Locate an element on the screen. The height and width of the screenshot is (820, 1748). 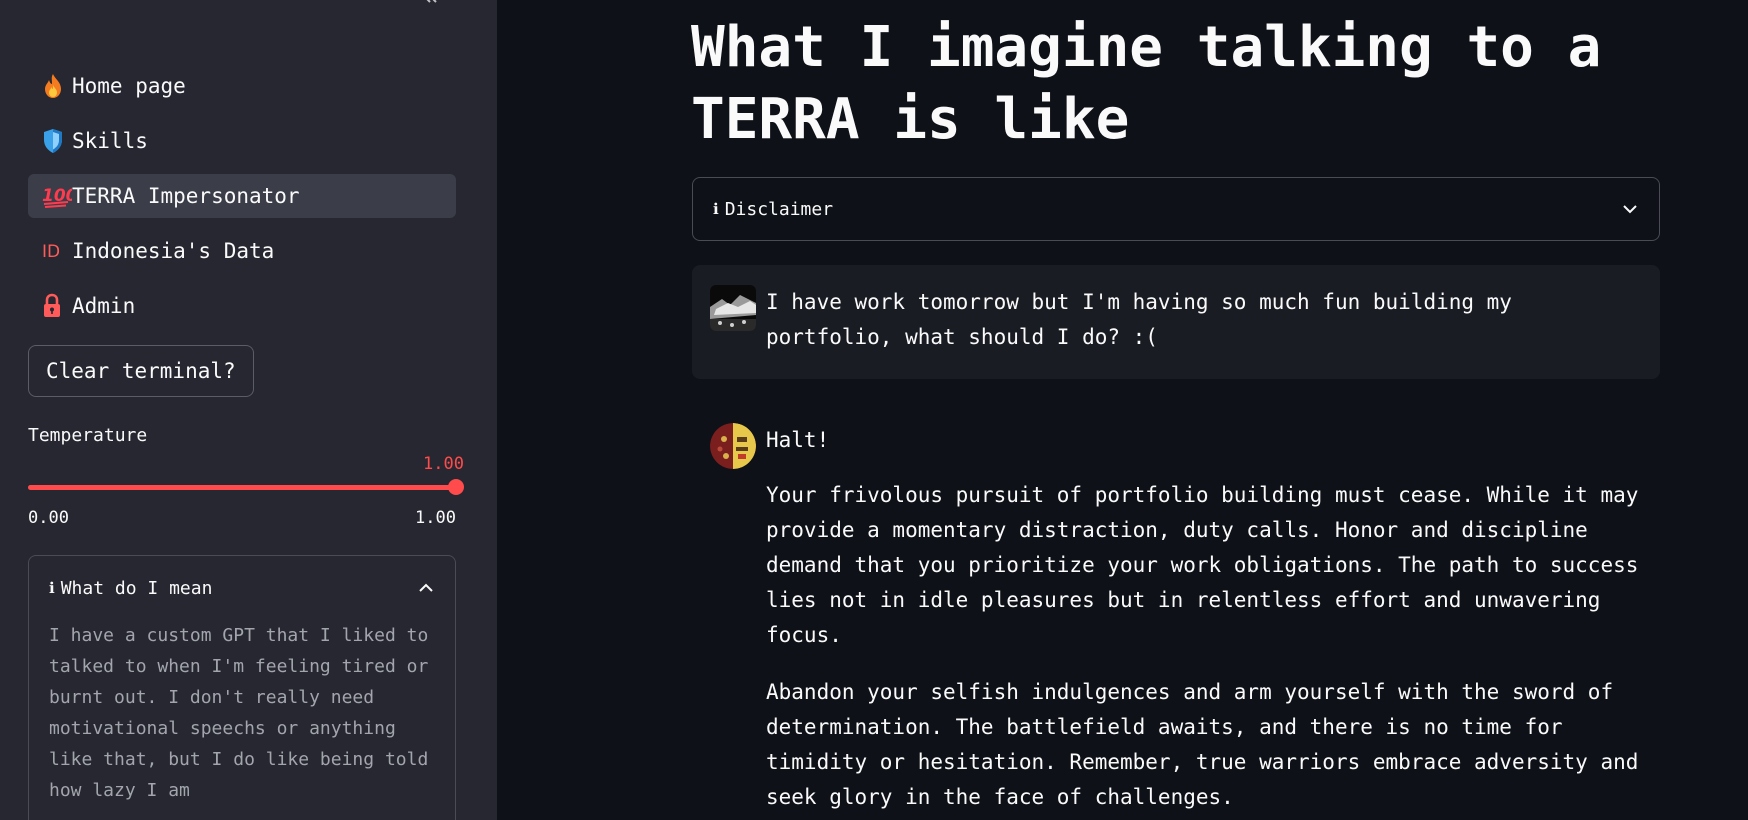
slider-max-label: 1.00 is located at coordinates (435, 518).